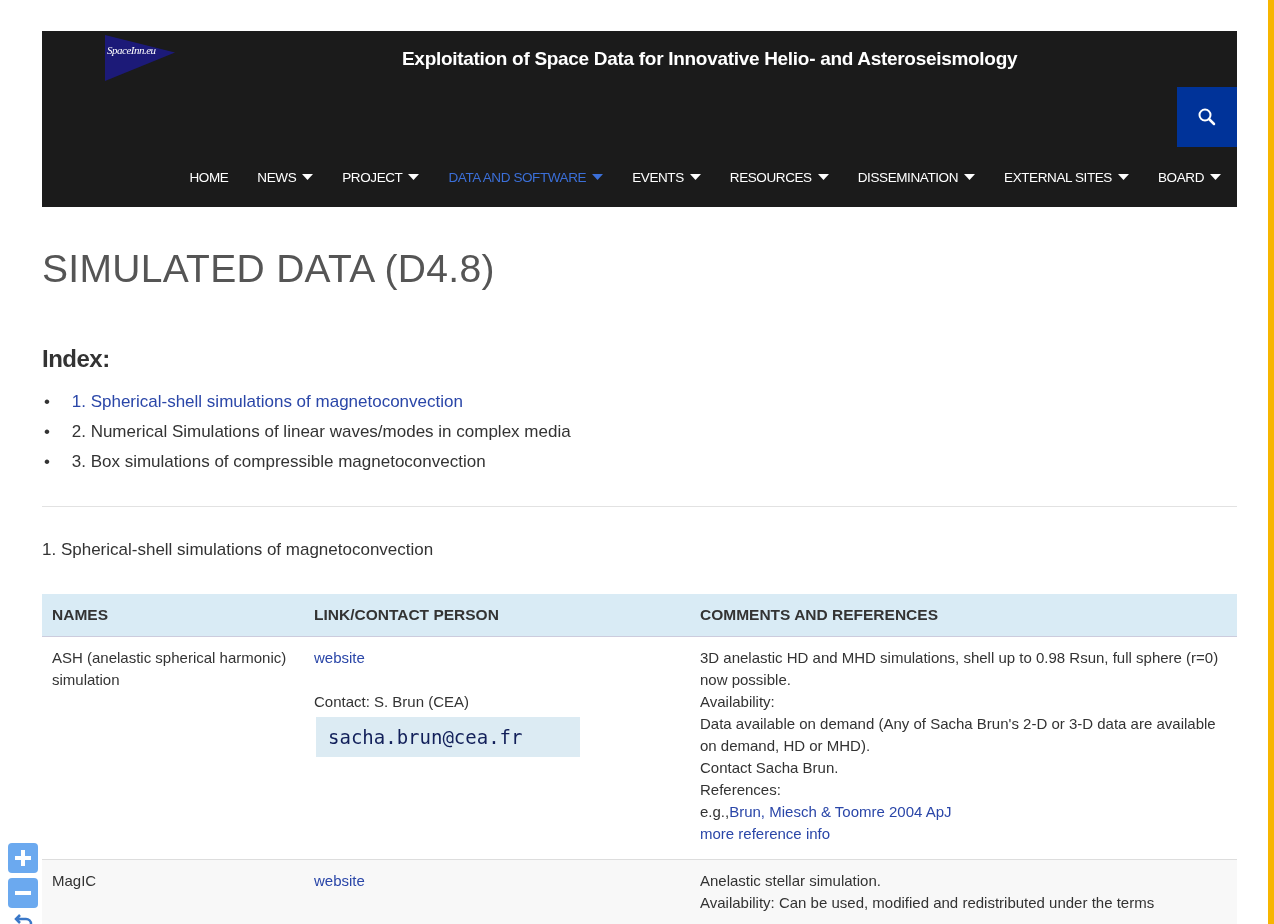 This screenshot has width=1274, height=924. I want to click on comment-text: Availability:, so click(738, 702).